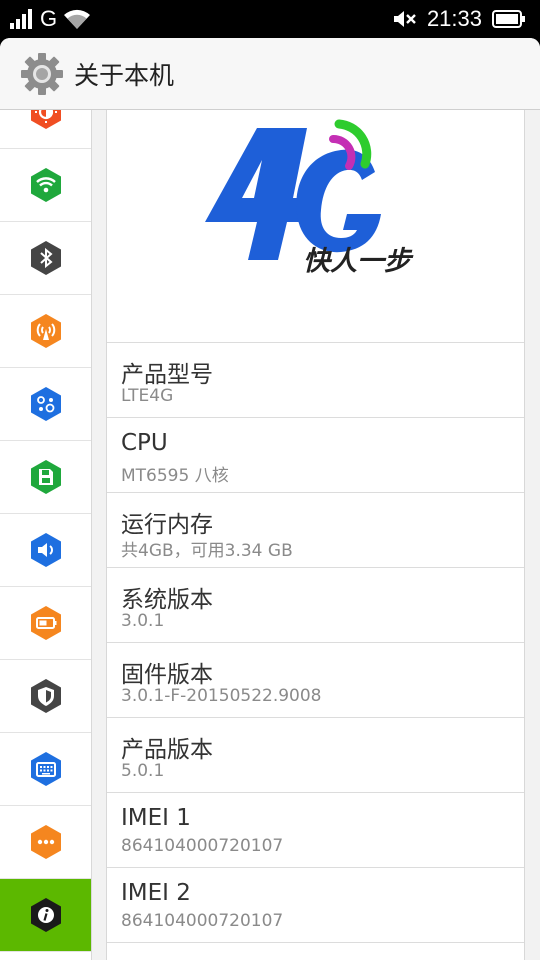 Image resolution: width=540 pixels, height=960 pixels. What do you see at coordinates (315, 530) in the screenshot?
I see `info-row-ram: 运行内存 共4GB，可用3.34 GB` at bounding box center [315, 530].